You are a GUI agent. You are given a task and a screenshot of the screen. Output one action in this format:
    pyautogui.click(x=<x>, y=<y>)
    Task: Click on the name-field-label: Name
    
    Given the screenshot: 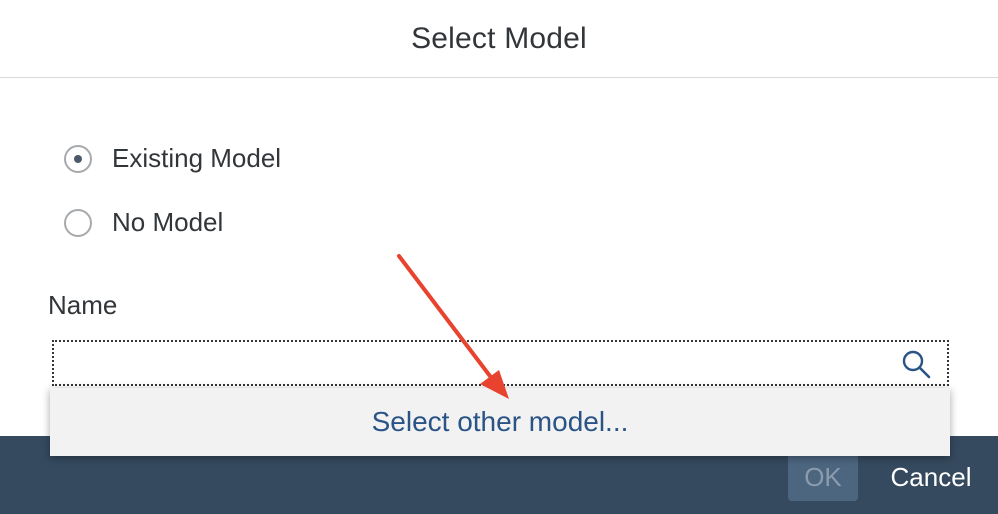 What is the action you would take?
    pyautogui.click(x=83, y=305)
    